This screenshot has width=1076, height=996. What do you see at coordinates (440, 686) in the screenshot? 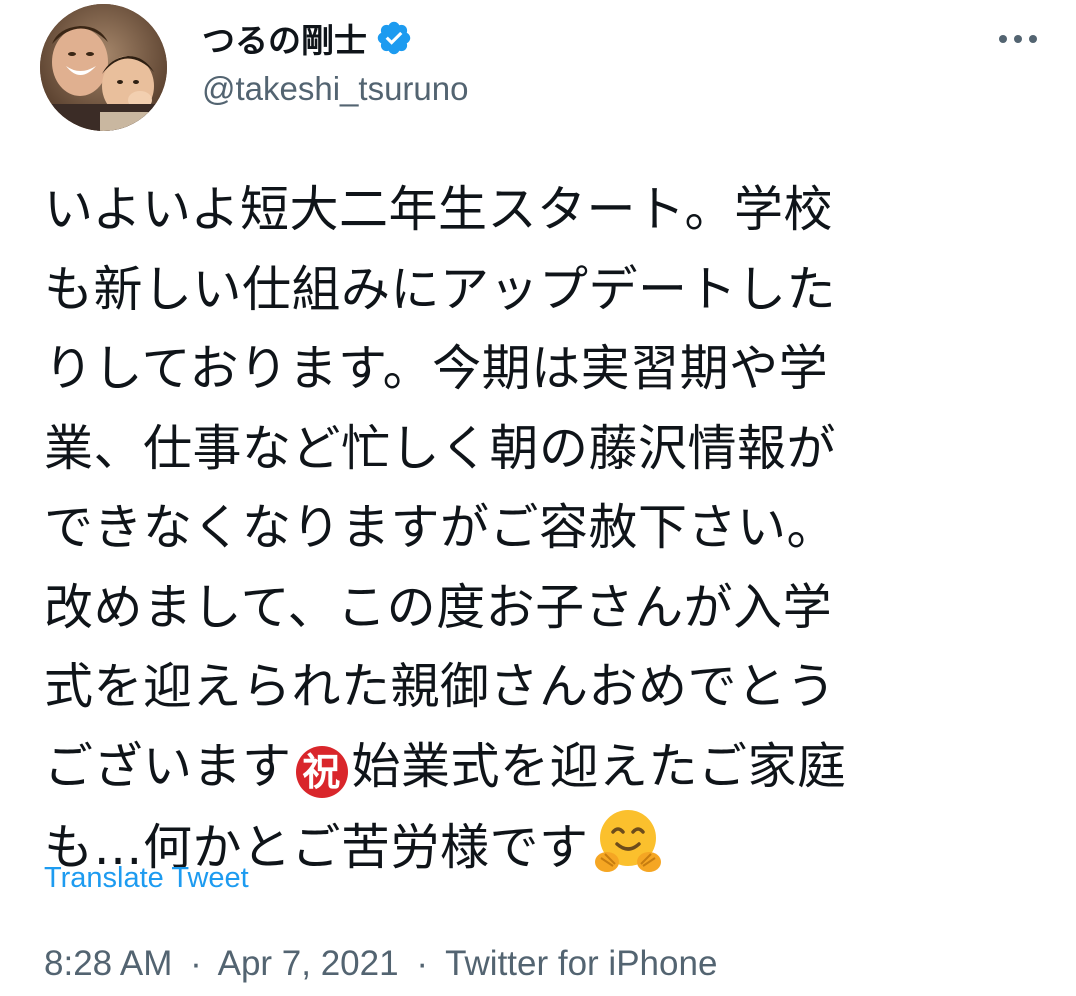
I see `tweet-line: 式を迎えられた親御さんおめでとう` at bounding box center [440, 686].